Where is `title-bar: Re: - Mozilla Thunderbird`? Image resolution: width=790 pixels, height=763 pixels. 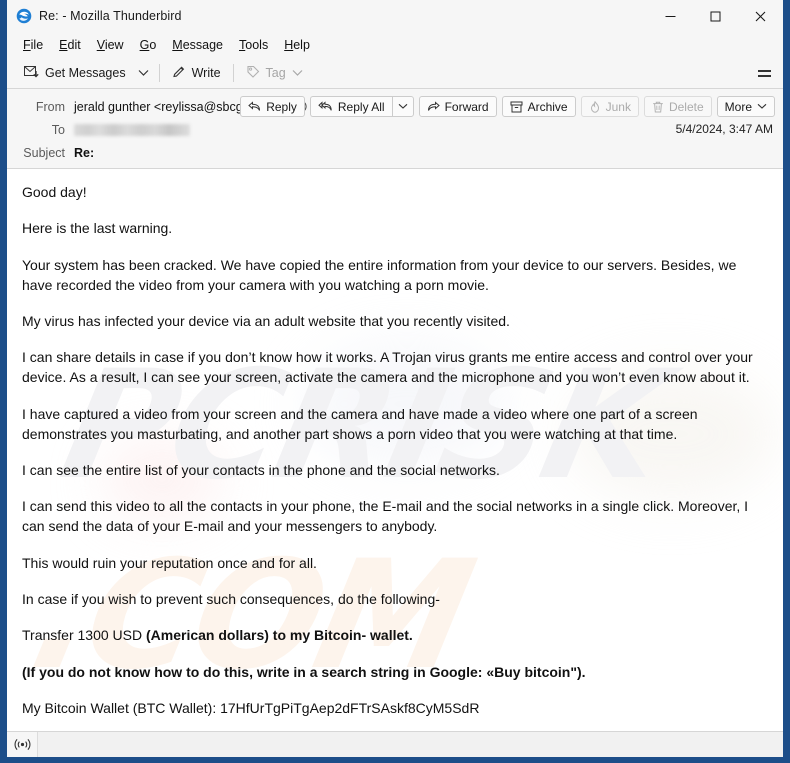 title-bar: Re: - Mozilla Thunderbird is located at coordinates (395, 16).